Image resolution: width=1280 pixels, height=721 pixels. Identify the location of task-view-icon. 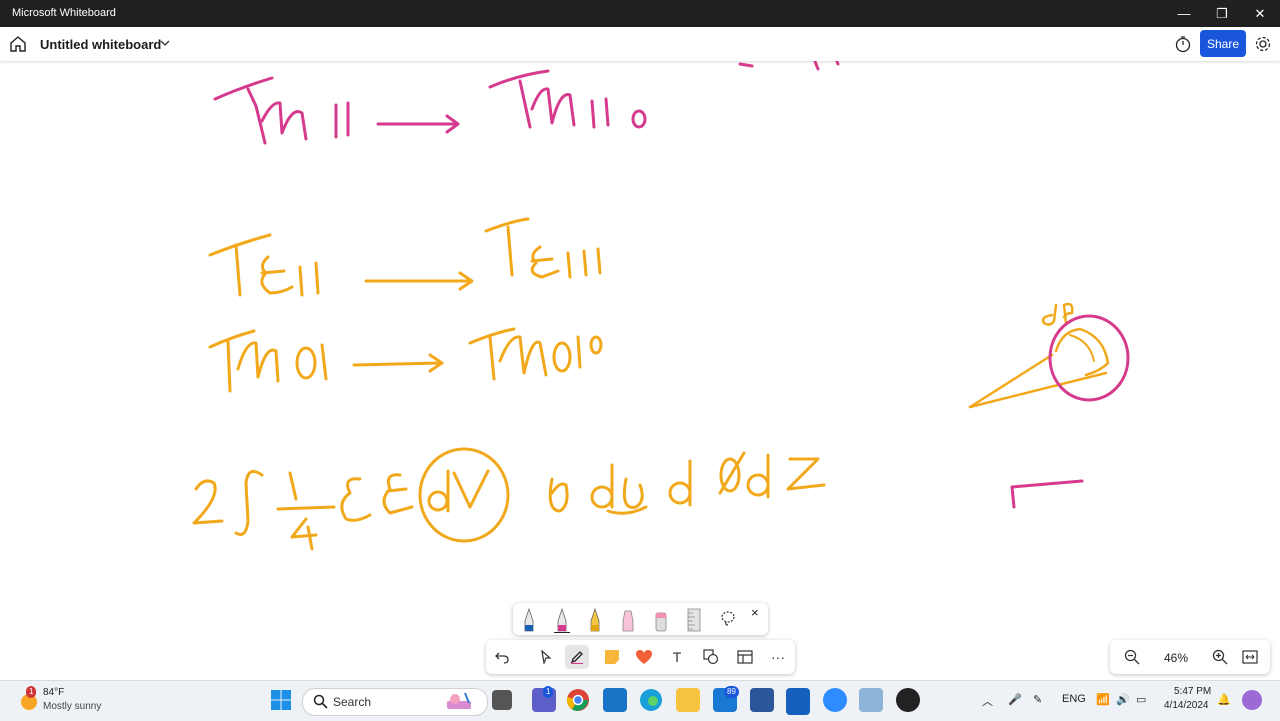
(502, 700).